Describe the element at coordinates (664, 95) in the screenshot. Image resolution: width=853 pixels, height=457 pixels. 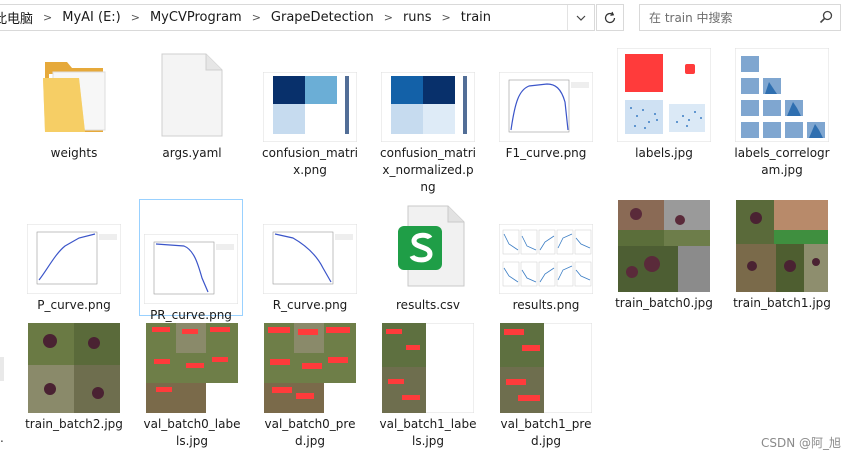
I see `labels-thumbnail` at that location.